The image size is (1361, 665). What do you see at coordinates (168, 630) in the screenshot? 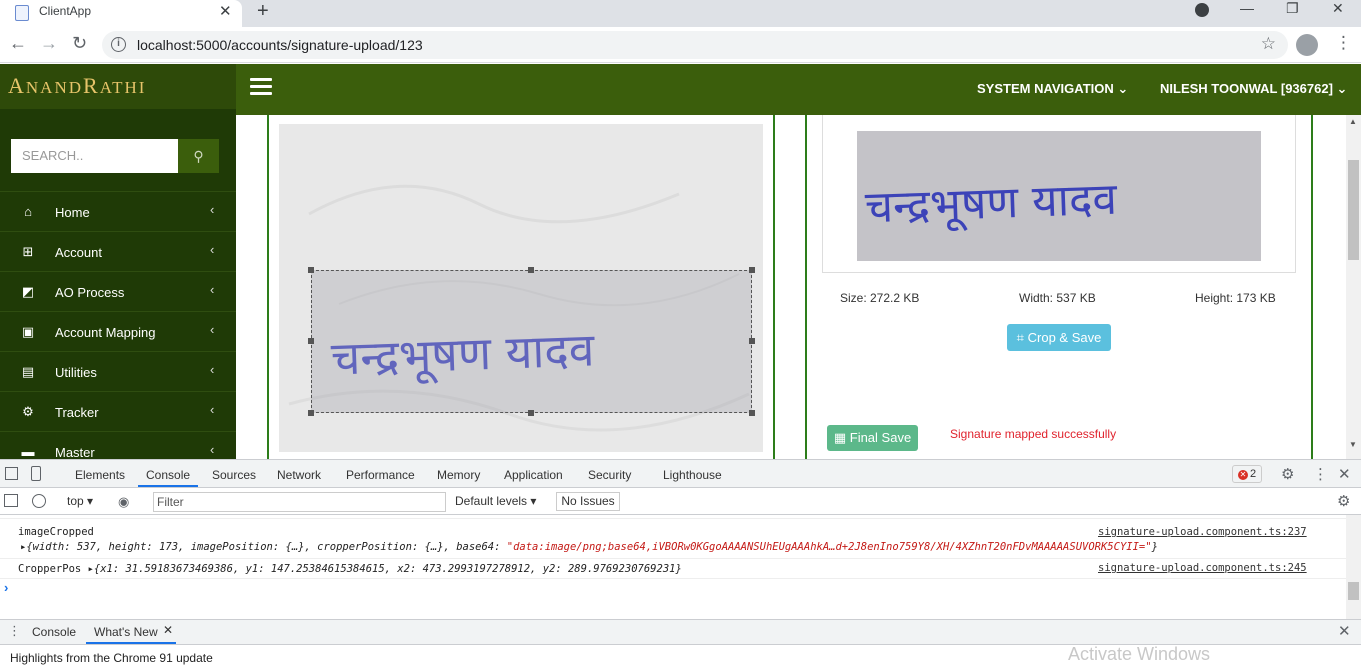
I see `drawer-tab-close-icon: ✕` at bounding box center [168, 630].